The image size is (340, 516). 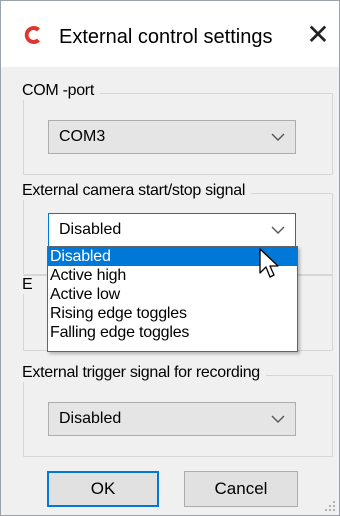 I want to click on dropdown-option: Active low, so click(x=172, y=294).